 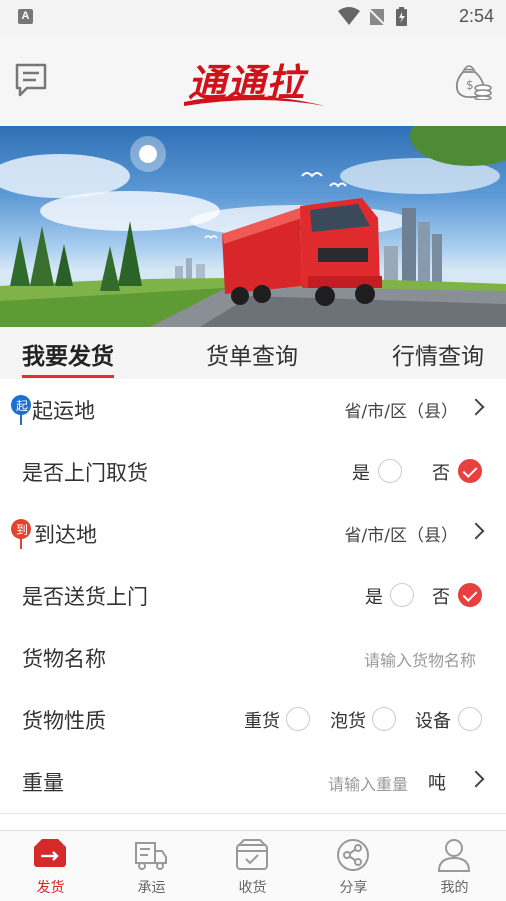 I want to click on nav-ship-label: 发货, so click(x=50, y=888).